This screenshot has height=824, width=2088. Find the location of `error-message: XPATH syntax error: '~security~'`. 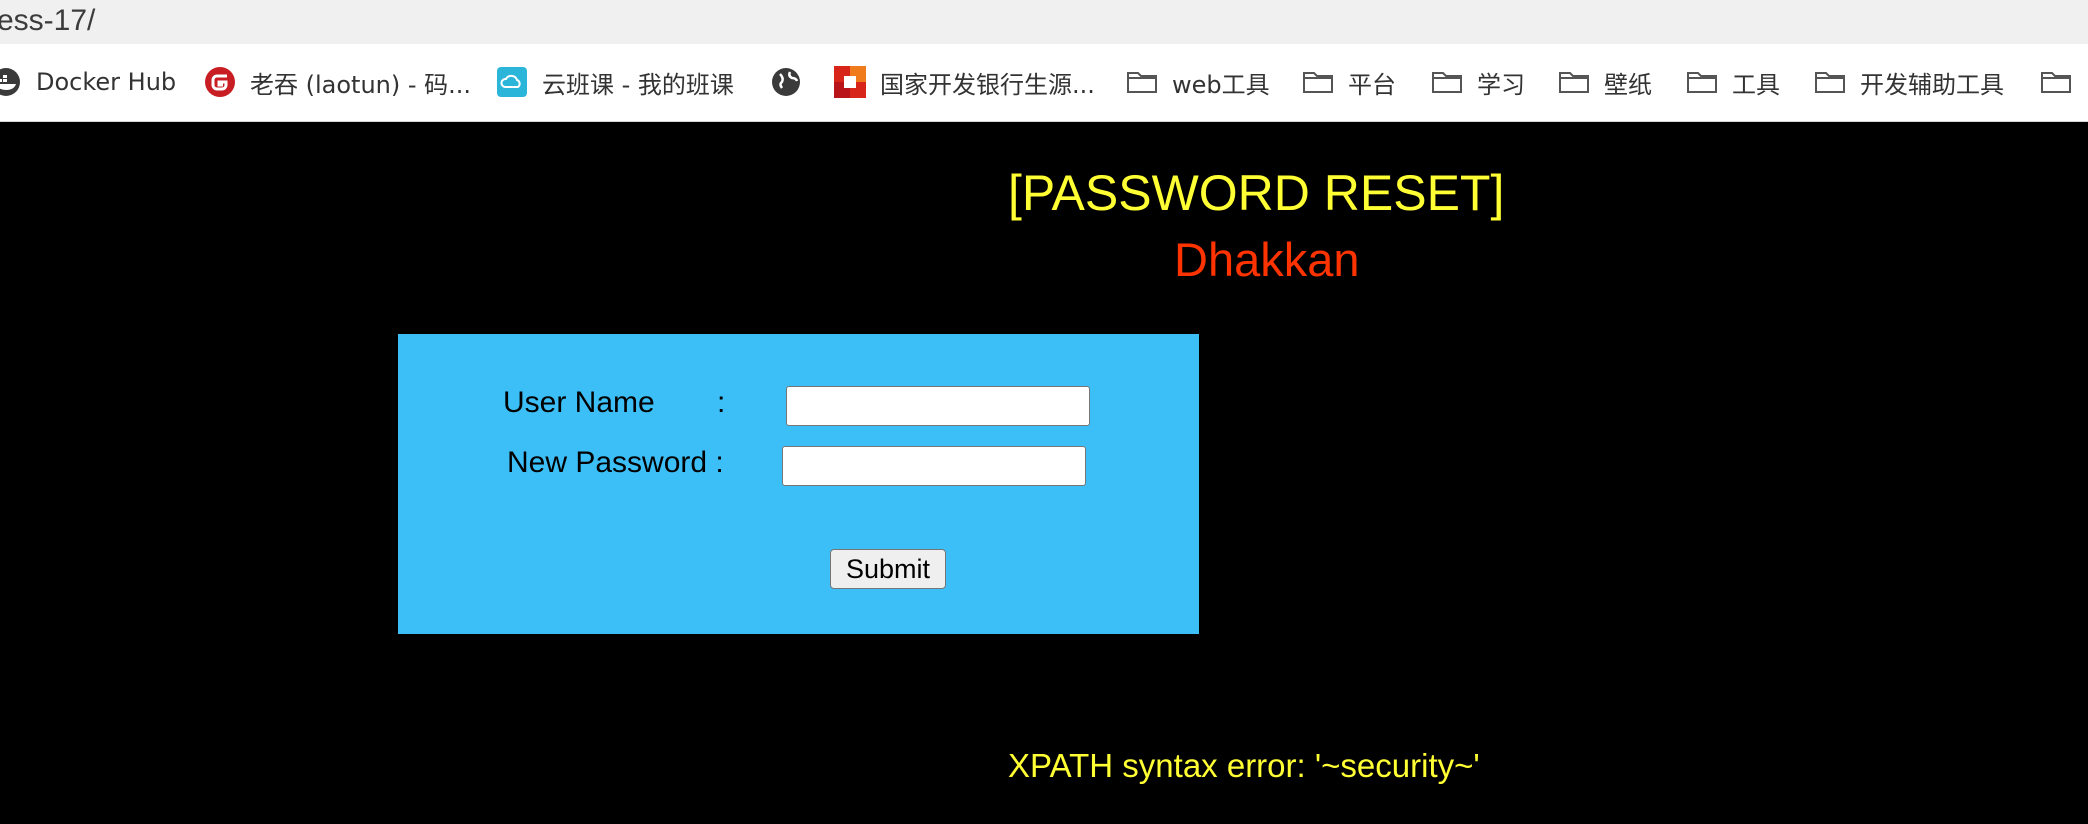

error-message: XPATH syntax error: '~security~' is located at coordinates (1244, 765).